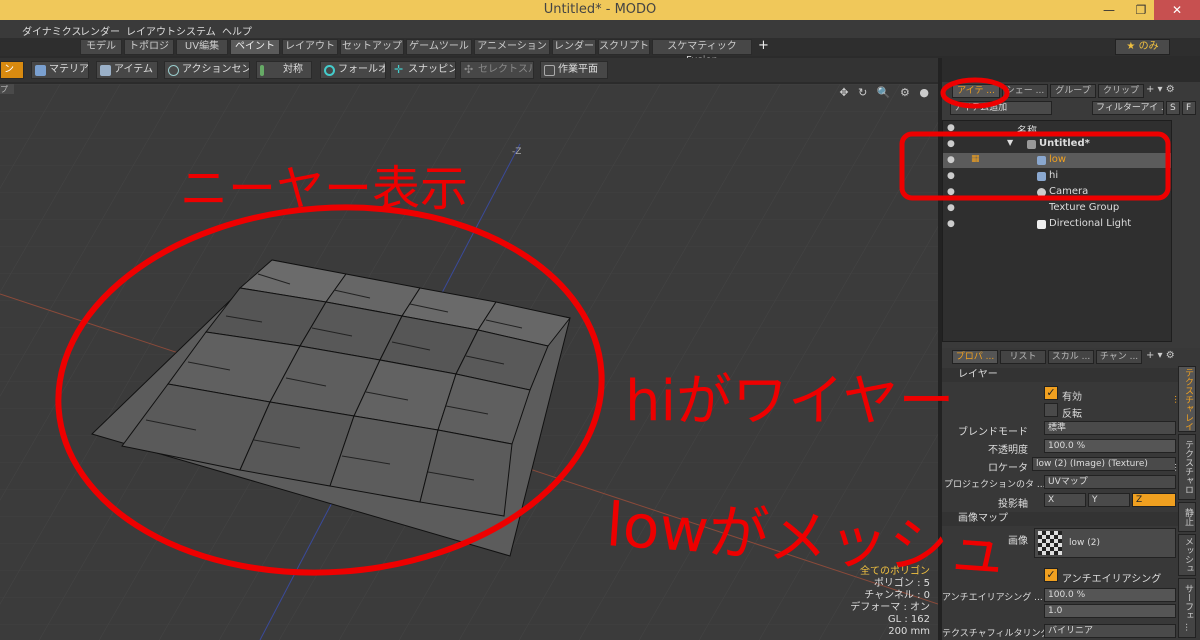 The image size is (1200, 640). Describe the element at coordinates (284, 70) in the screenshot. I see `symmetry-button: 対称` at that location.